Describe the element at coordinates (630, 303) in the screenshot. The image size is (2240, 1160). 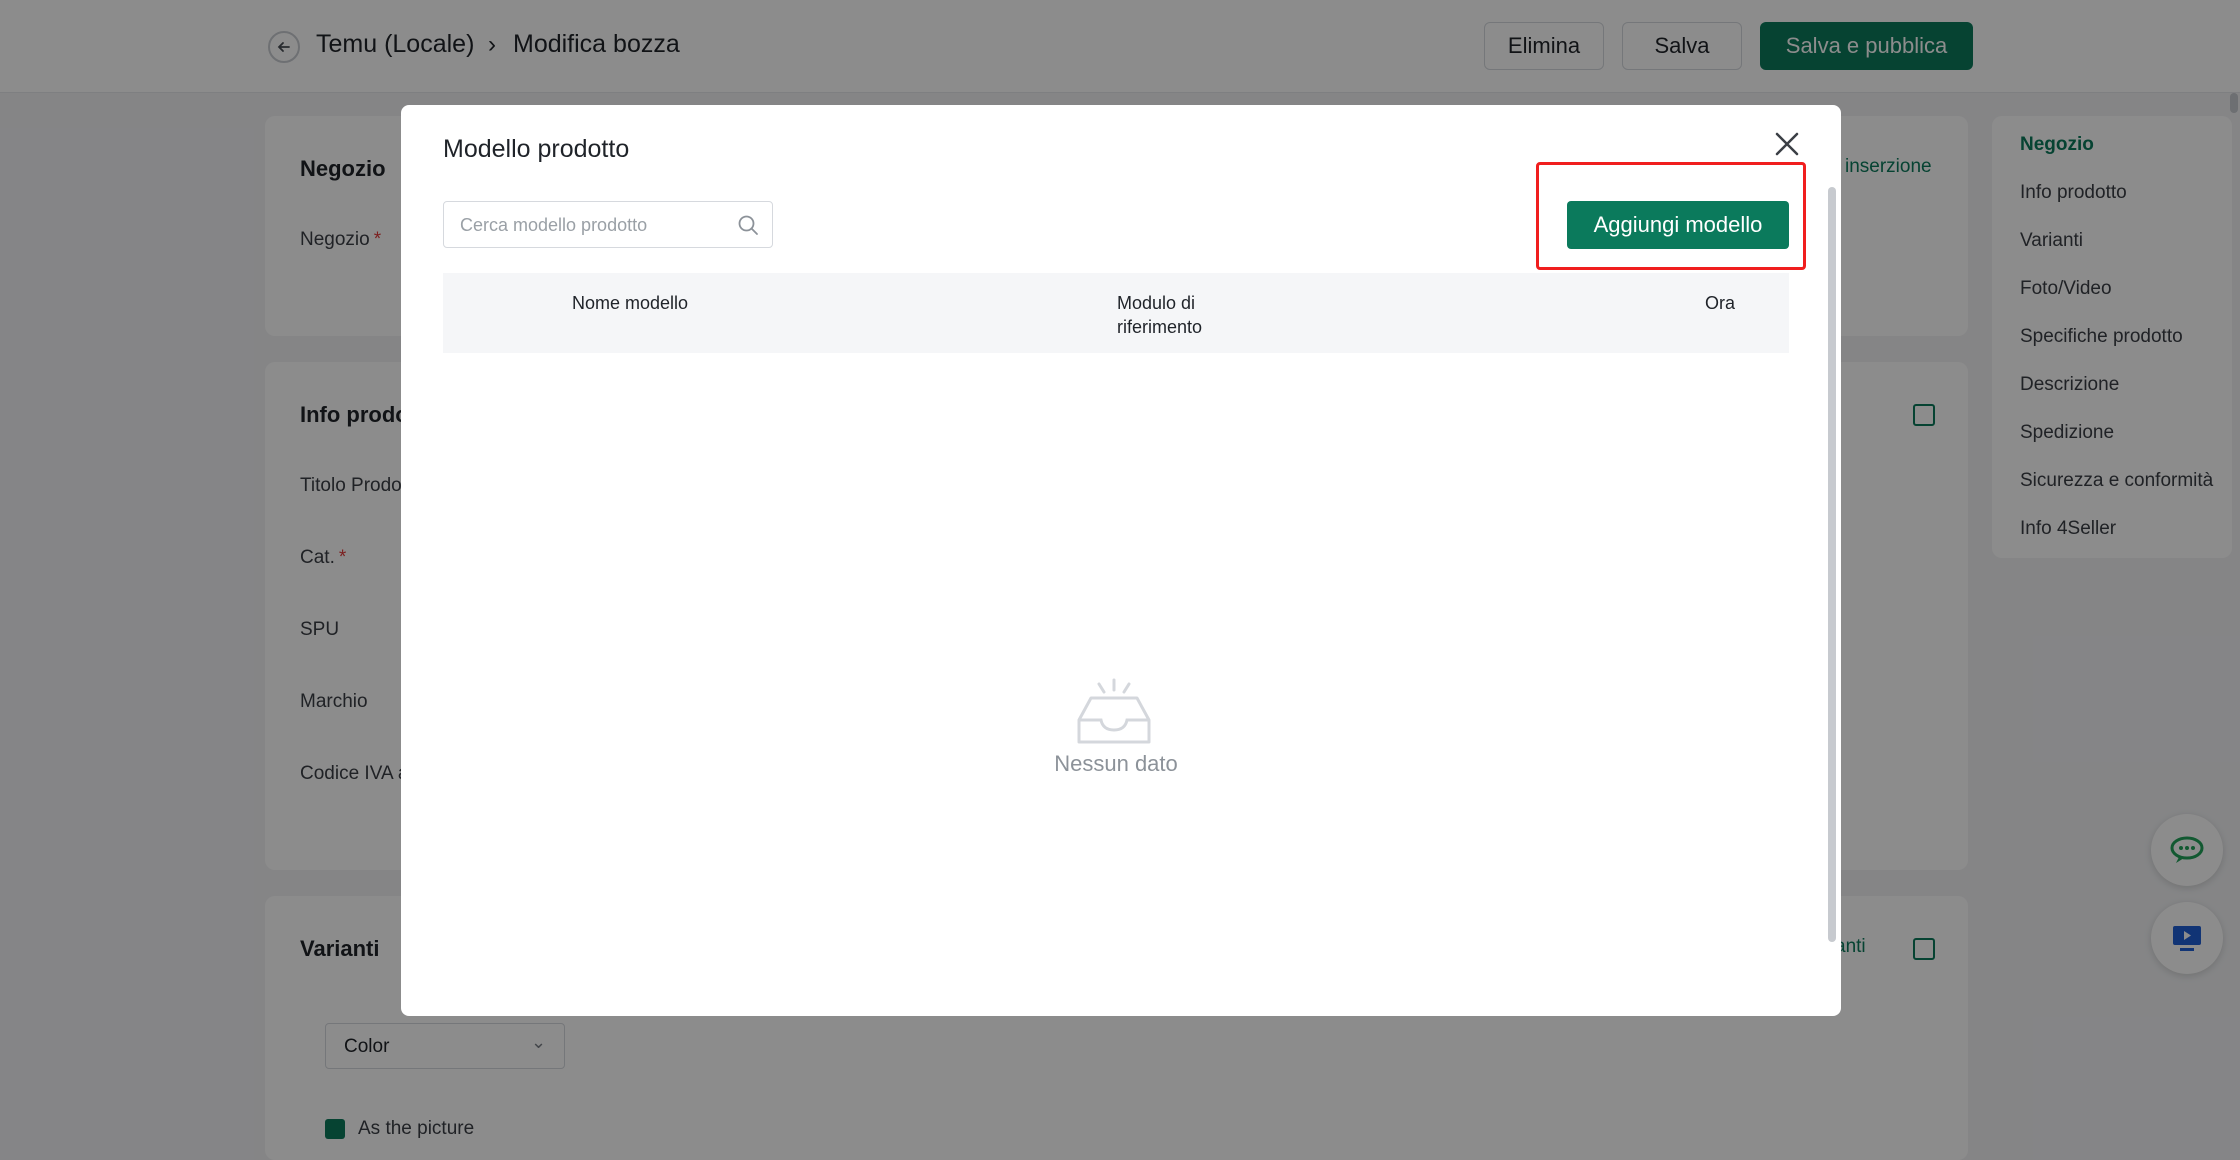
I see `column-header-name: Nome modello` at that location.